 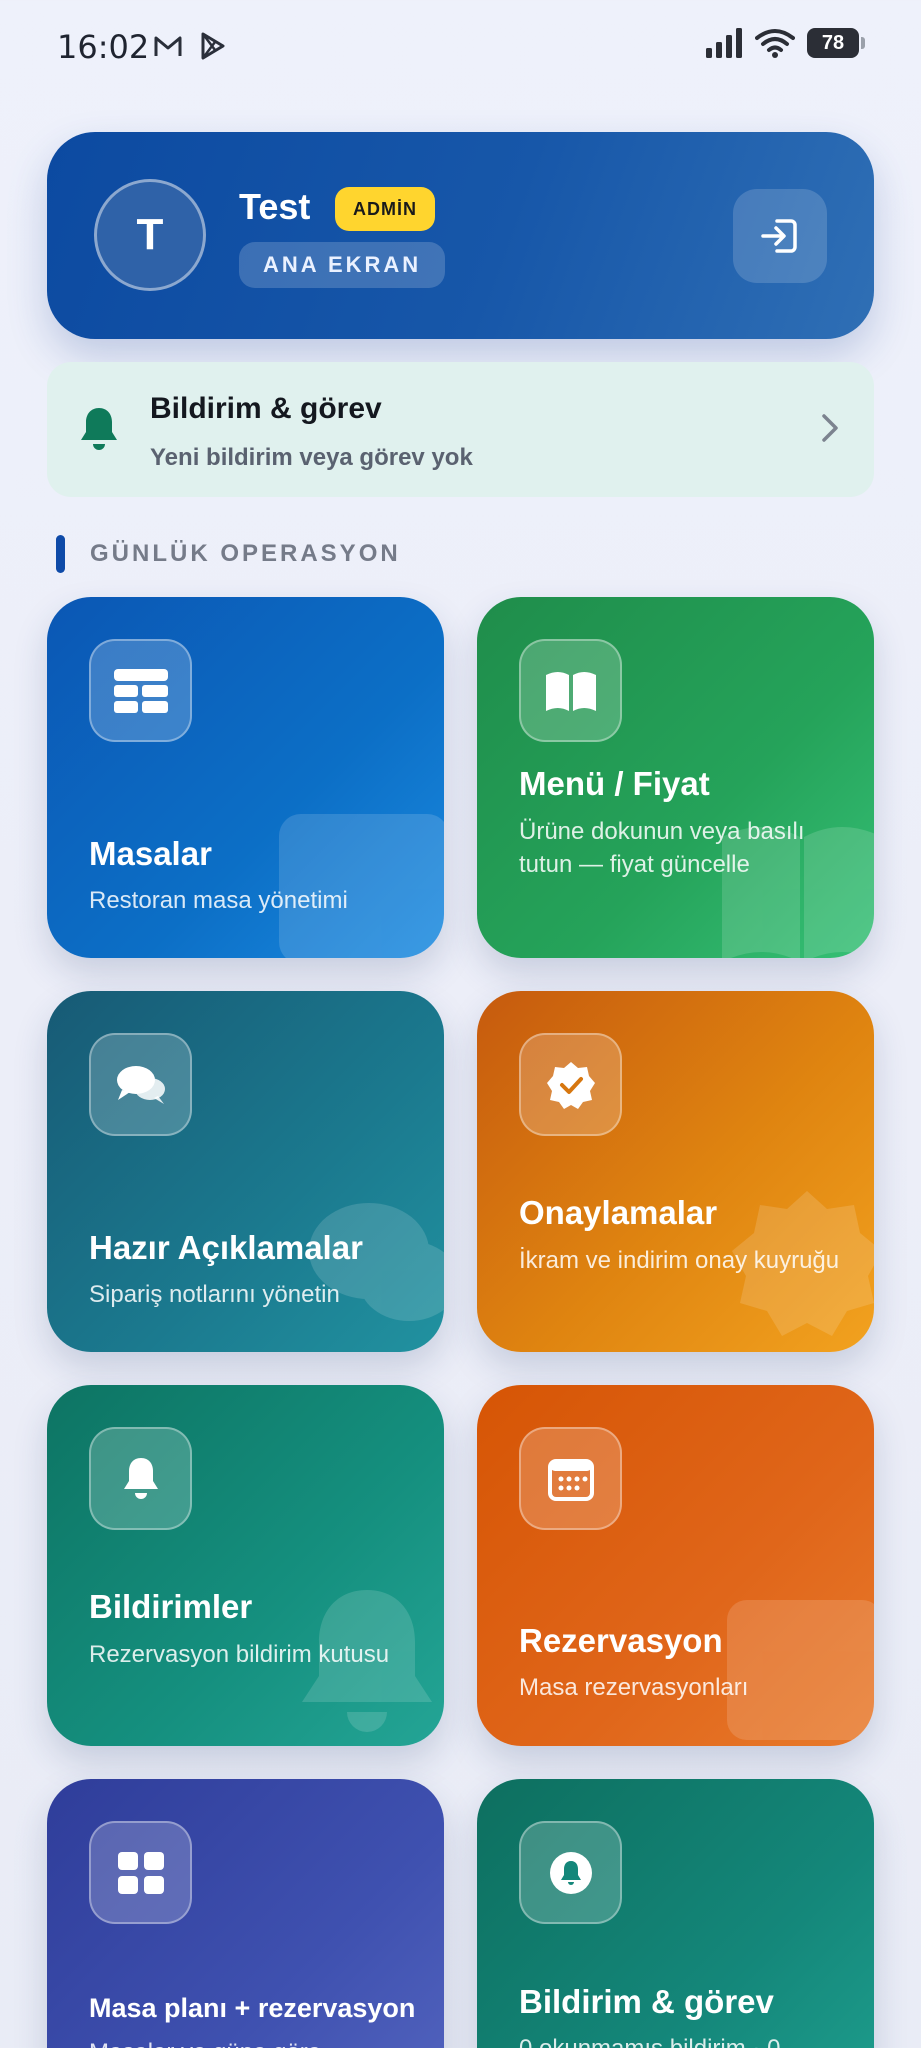 I want to click on section-title: GÜNLÜK OPERASYON, so click(x=245, y=553).